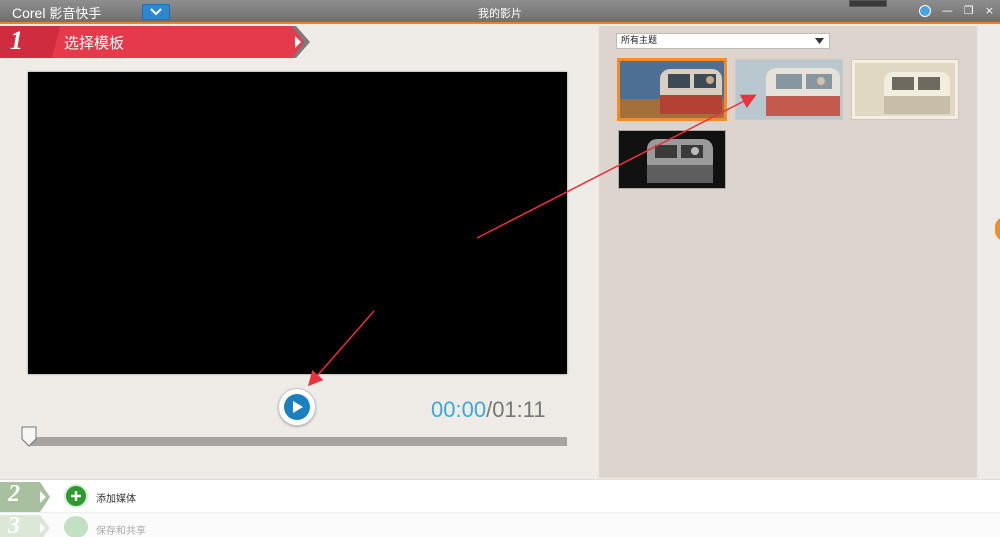 The width and height of the screenshot is (1000, 537). I want to click on theme-thumbnail-3-image, so click(905, 89).